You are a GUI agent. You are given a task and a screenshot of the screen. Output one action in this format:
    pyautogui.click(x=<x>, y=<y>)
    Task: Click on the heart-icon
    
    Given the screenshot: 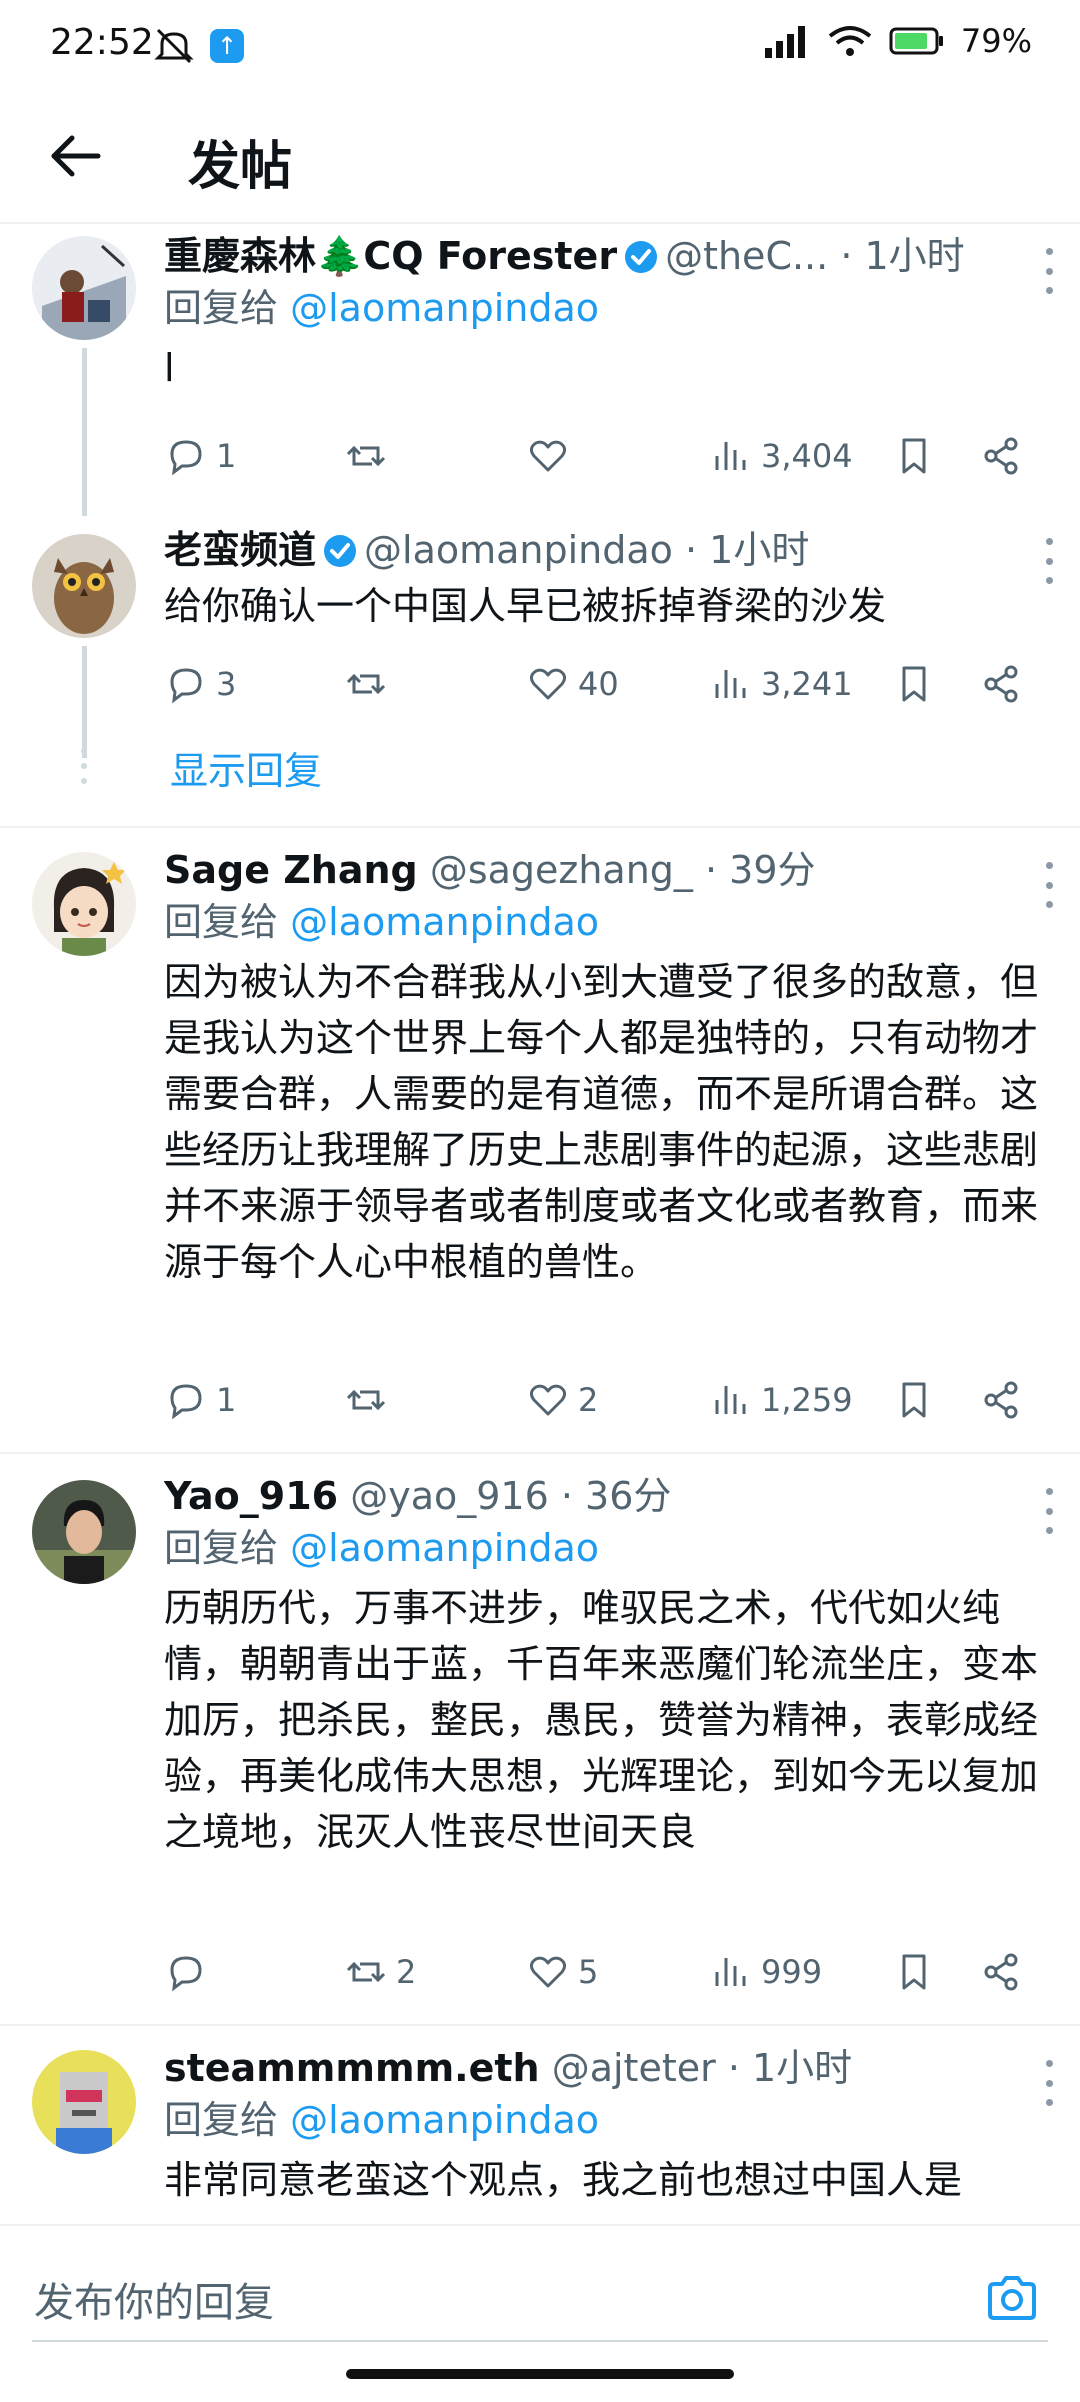 What is the action you would take?
    pyautogui.click(x=548, y=684)
    